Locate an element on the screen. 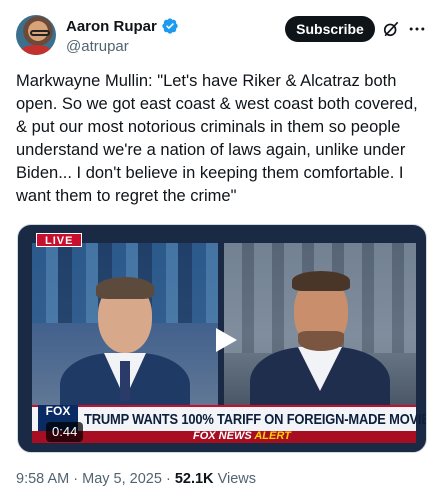  author-name: Aaron Rupar is located at coordinates (111, 26).